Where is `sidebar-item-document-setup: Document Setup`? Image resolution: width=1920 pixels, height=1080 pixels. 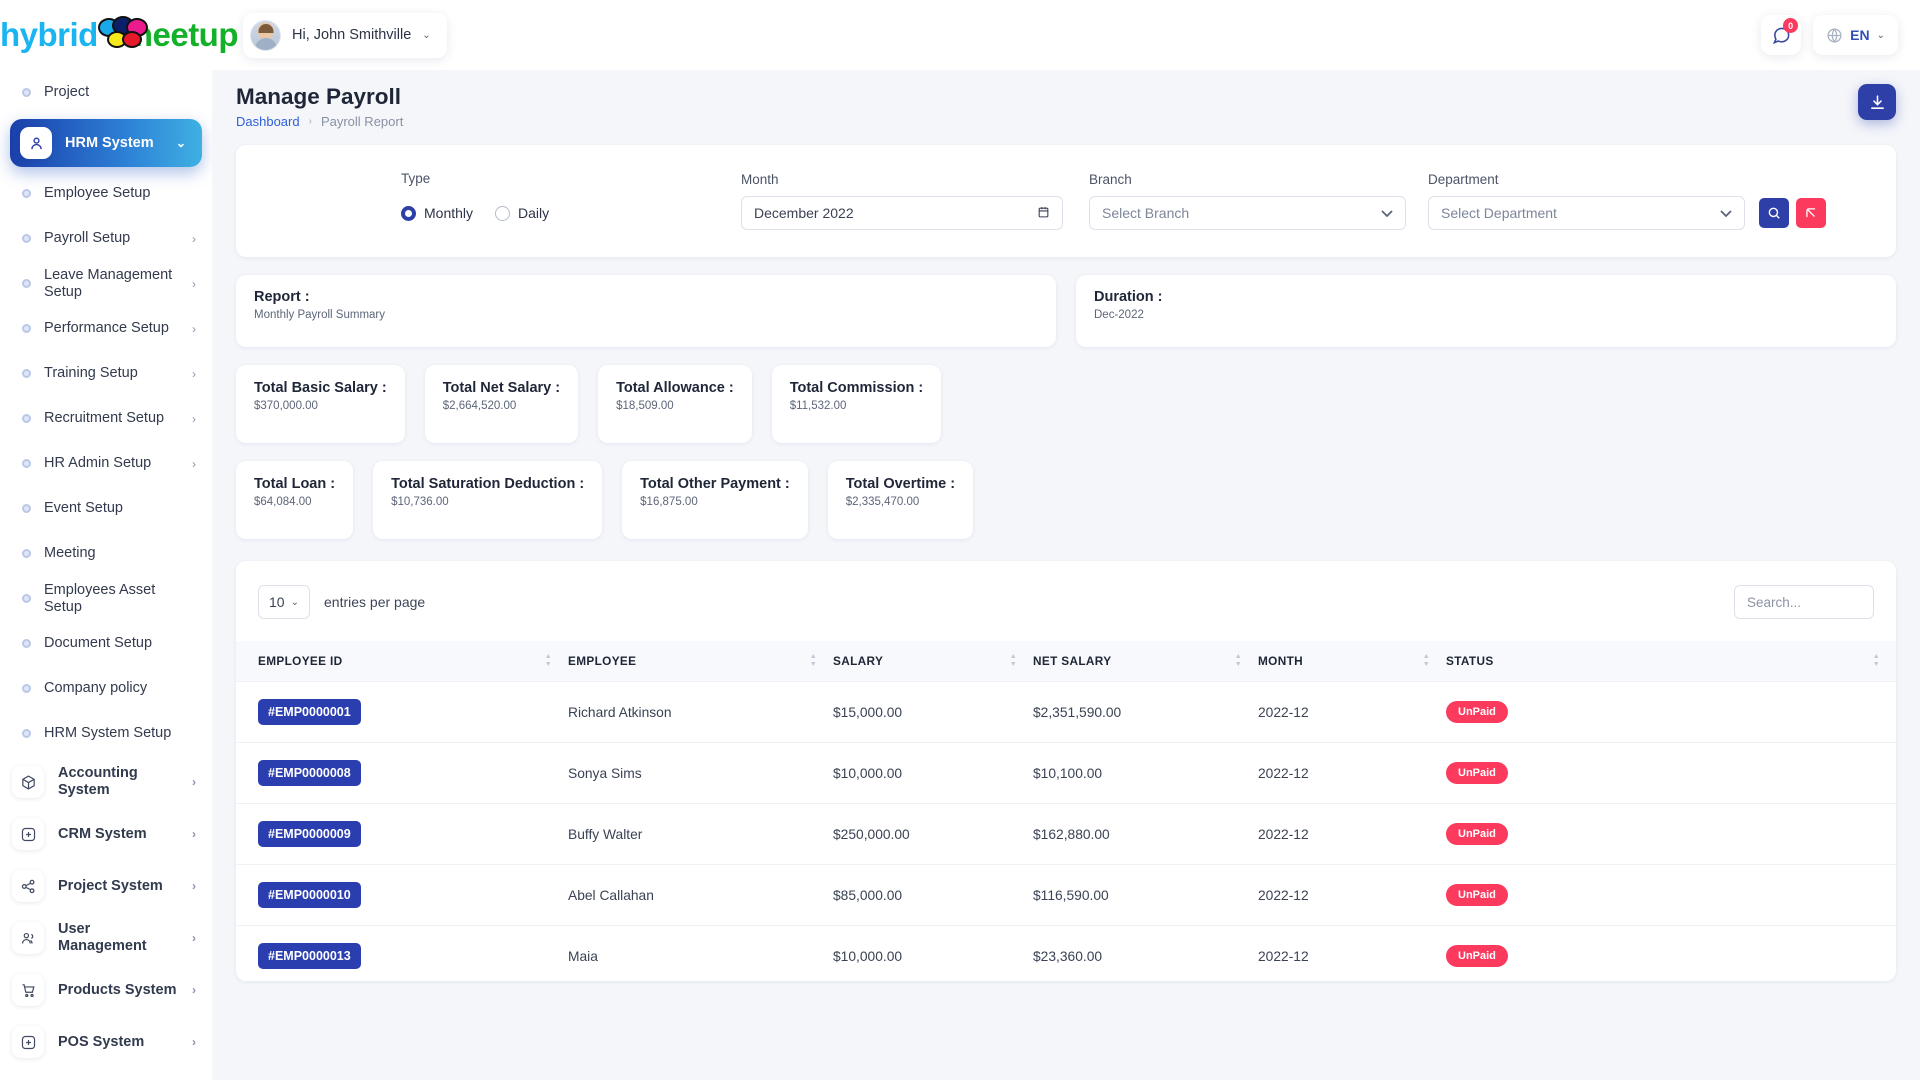
sidebar-item-document-setup: Document Setup is located at coordinates (106, 643).